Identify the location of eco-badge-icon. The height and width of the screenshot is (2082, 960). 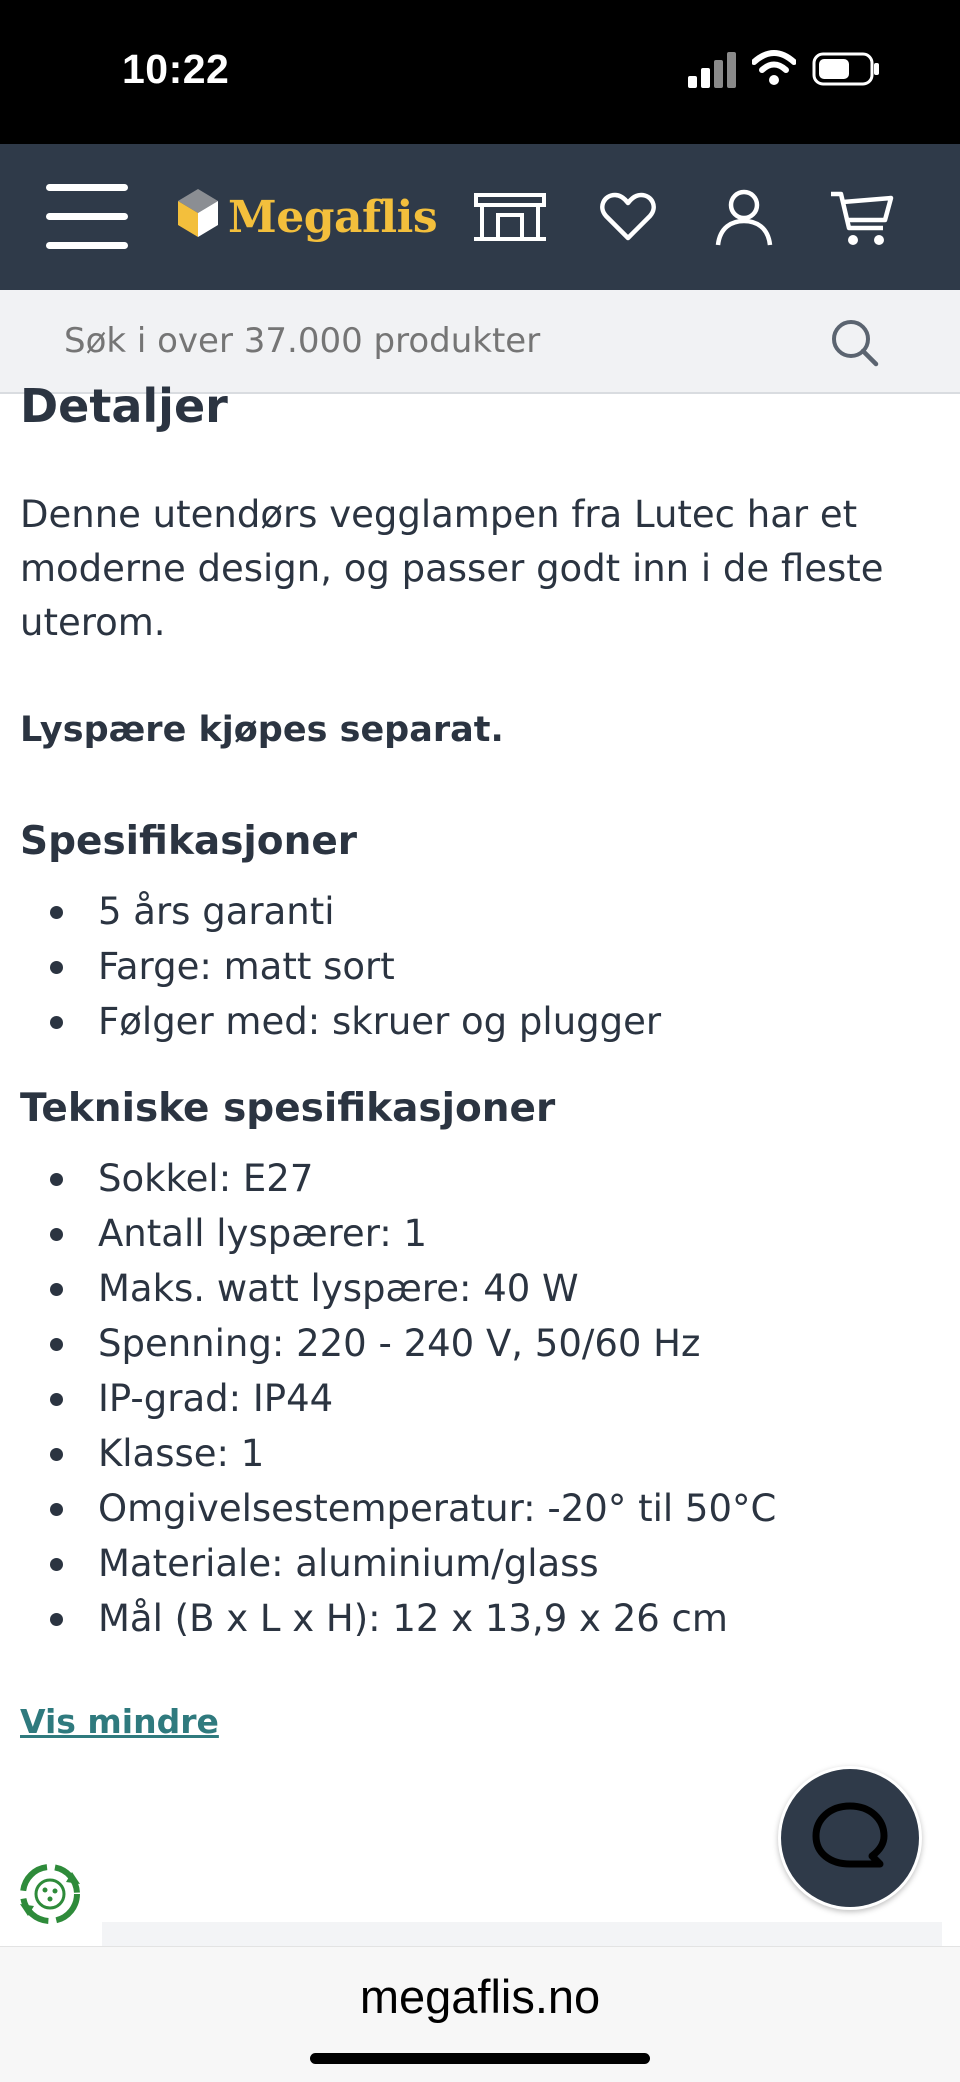
(50, 1896).